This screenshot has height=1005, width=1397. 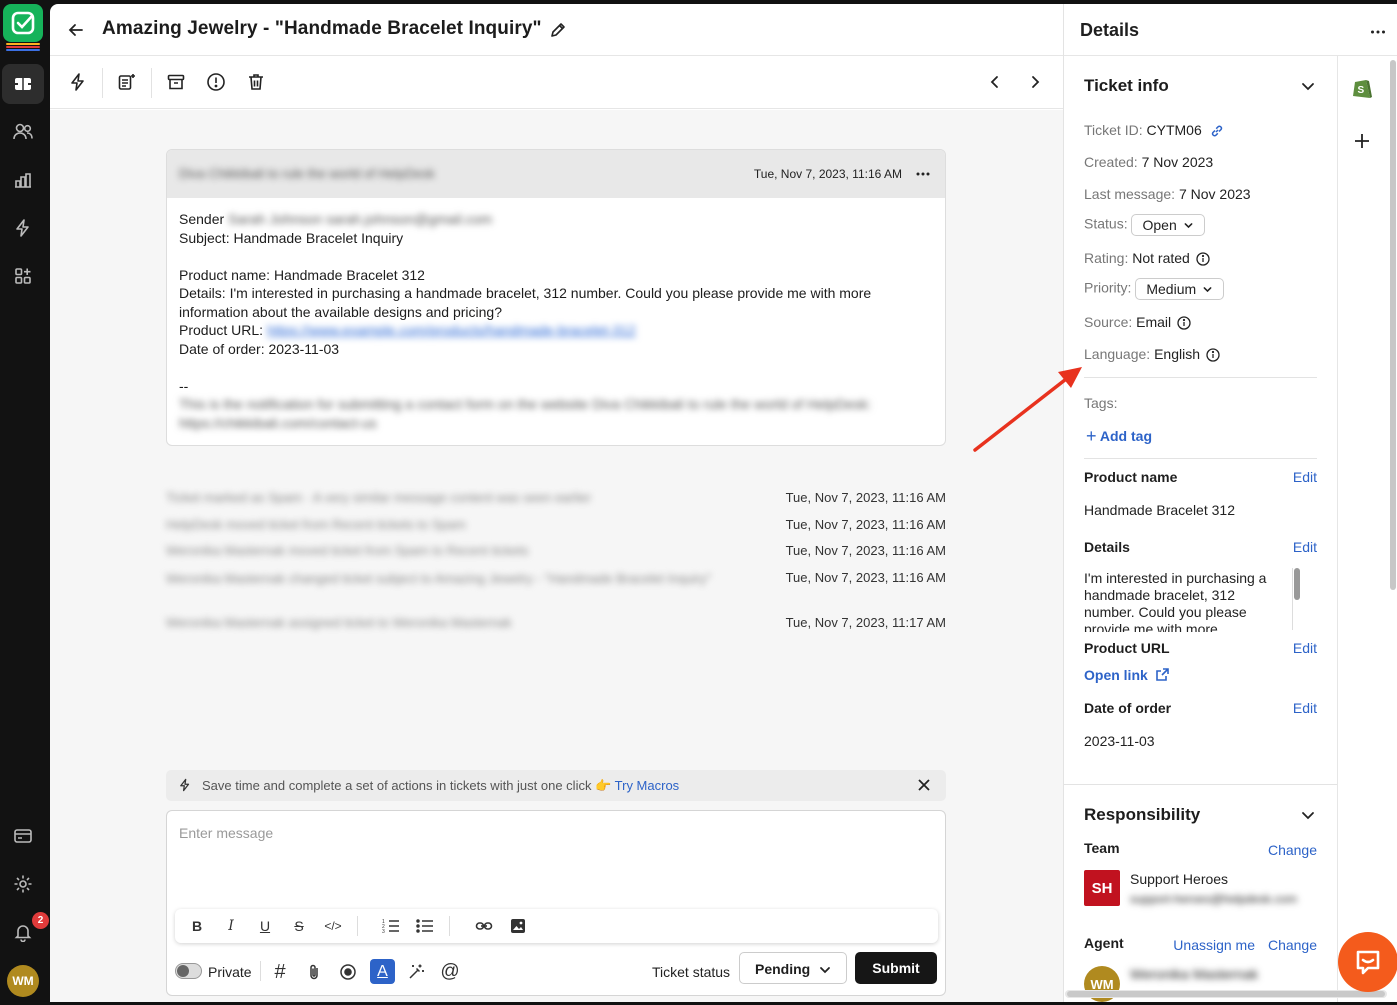 I want to click on delete-trash-icon, so click(x=256, y=82).